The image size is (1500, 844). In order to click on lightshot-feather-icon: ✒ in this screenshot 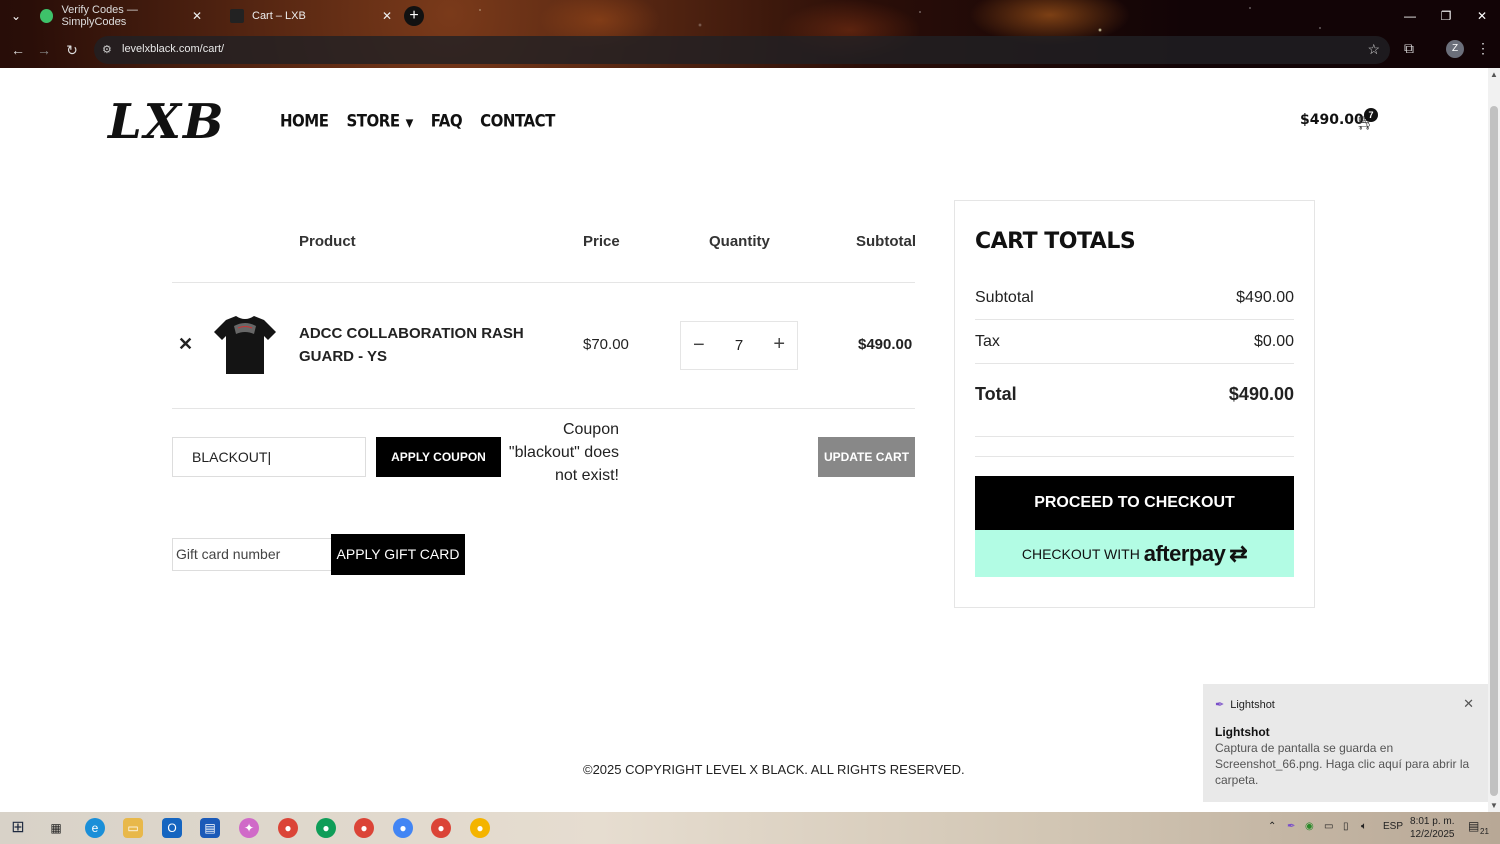, I will do `click(1220, 705)`.